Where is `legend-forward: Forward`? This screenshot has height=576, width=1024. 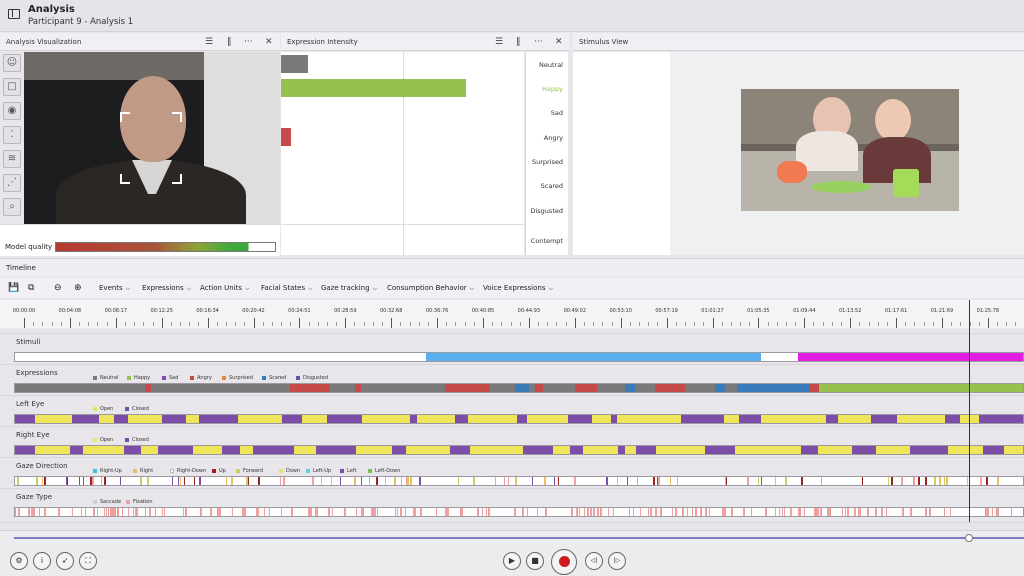
legend-forward: Forward is located at coordinates (249, 471).